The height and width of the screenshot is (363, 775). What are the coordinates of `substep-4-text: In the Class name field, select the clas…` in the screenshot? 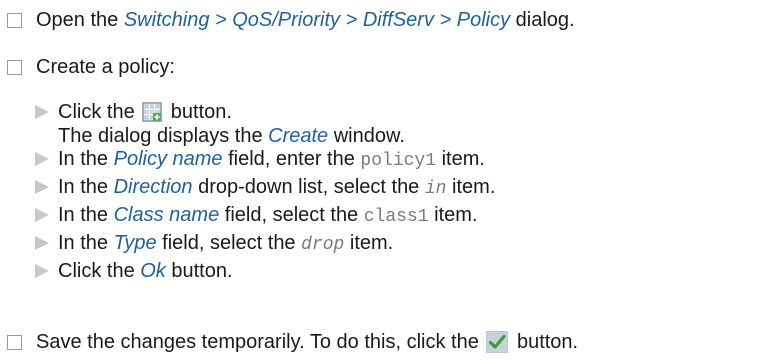 It's located at (268, 215).